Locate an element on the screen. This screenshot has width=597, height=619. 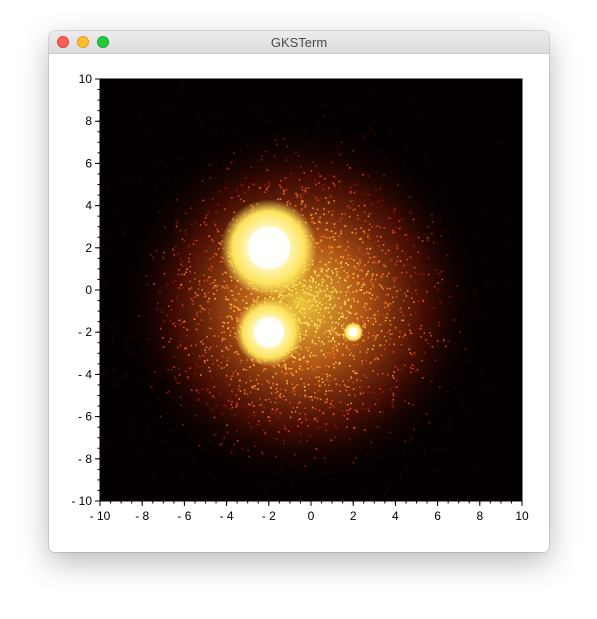
title-bar: GKSTerm is located at coordinates (299, 42).